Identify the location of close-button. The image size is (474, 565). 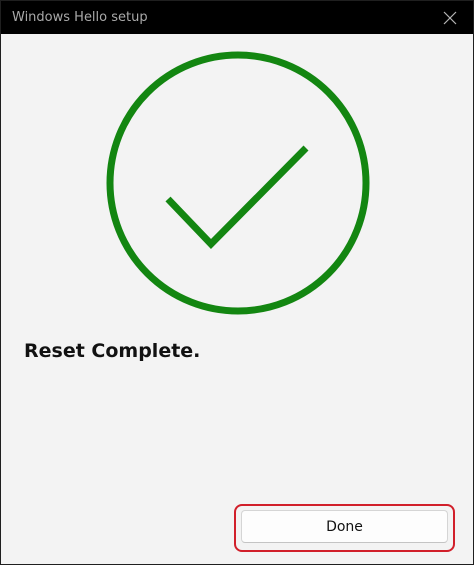
(450, 17).